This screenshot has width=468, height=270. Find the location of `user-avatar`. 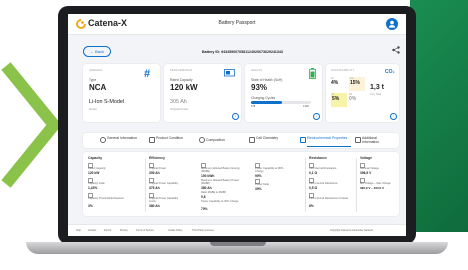

user-avatar is located at coordinates (392, 24).